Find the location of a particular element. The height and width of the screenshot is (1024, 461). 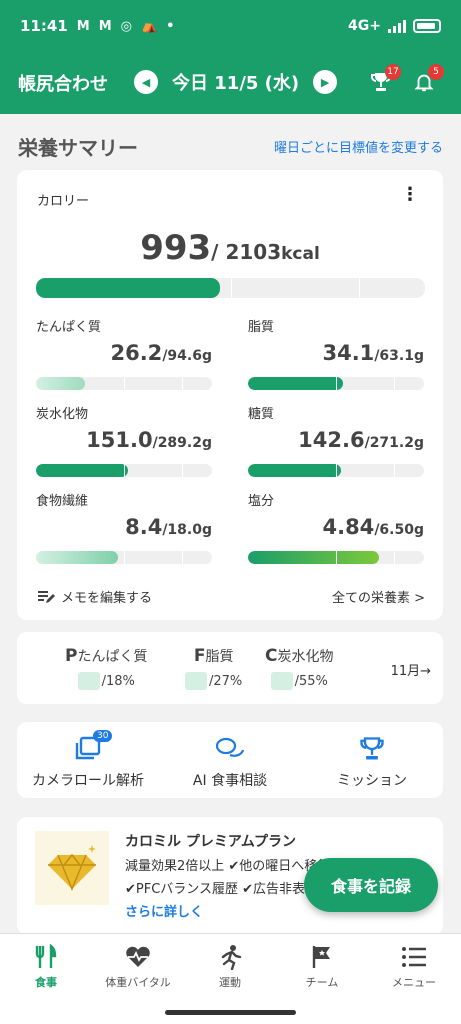

summary-section-header: 栄養サマリー 曜日ごとに目標値を変更する is located at coordinates (230, 146).